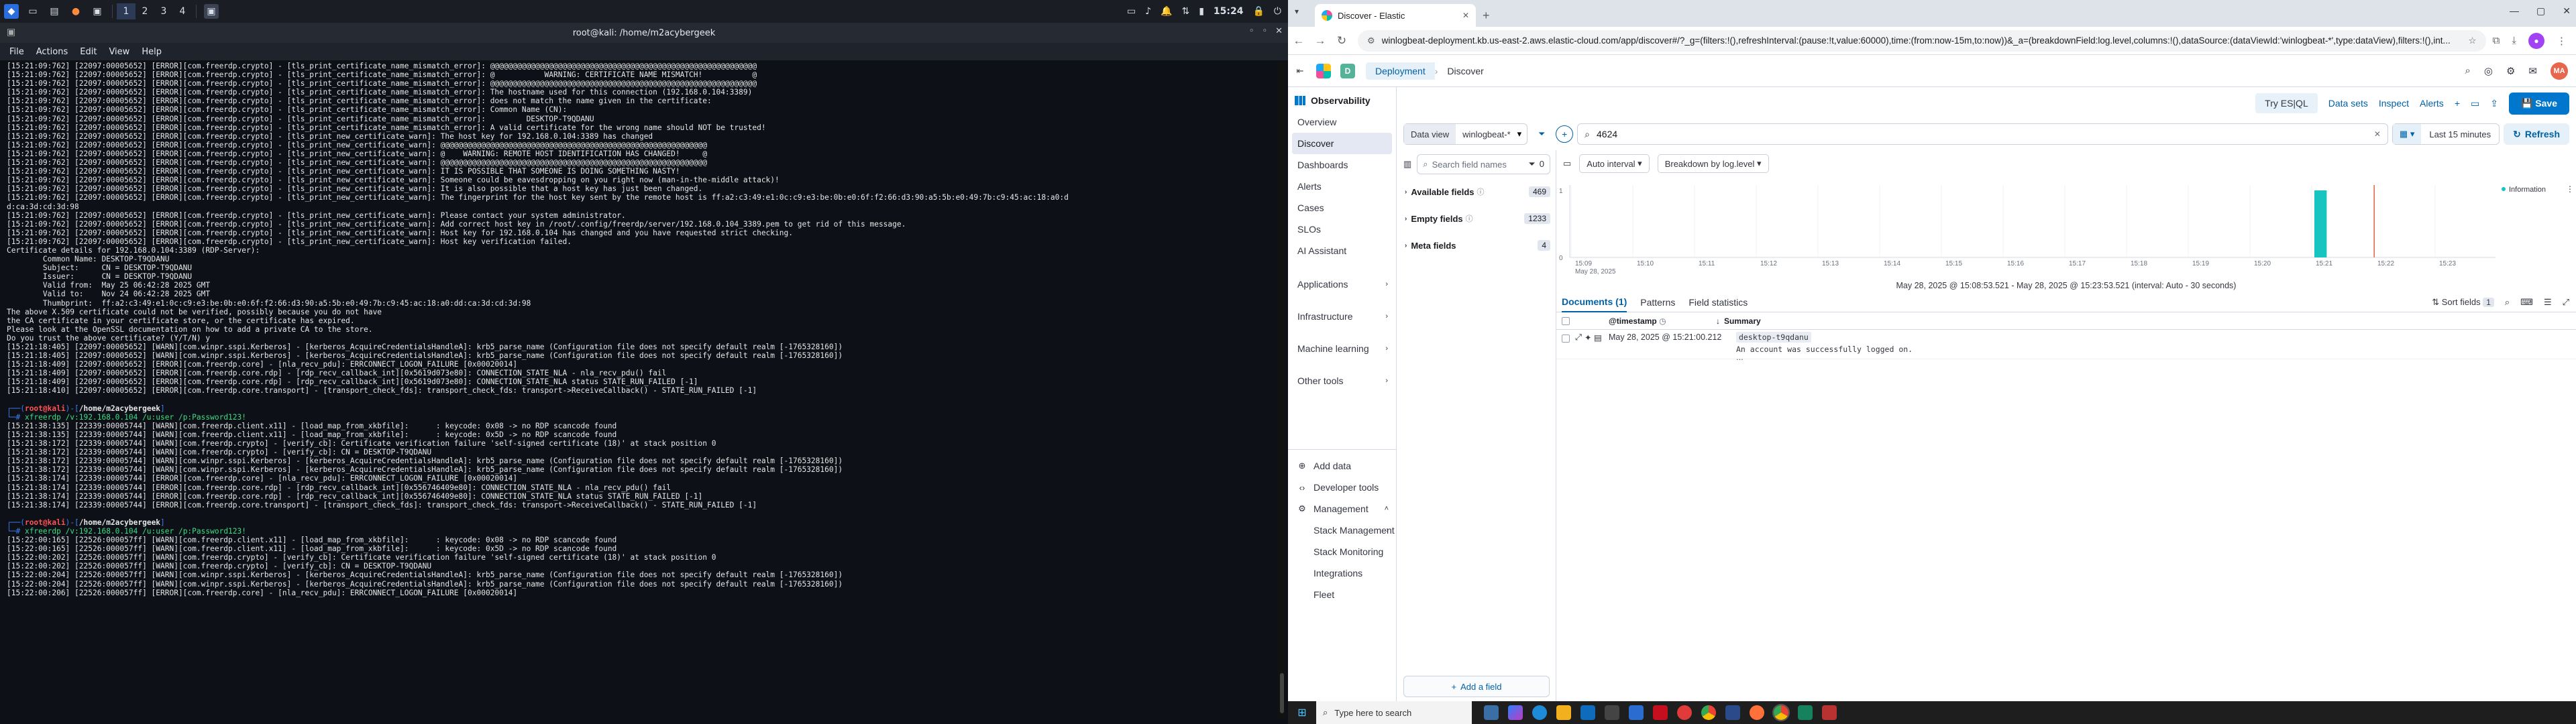 Image resolution: width=2576 pixels, height=724 pixels. Describe the element at coordinates (2286, 103) in the screenshot. I see `try-esql-button: Try ES|QL` at that location.